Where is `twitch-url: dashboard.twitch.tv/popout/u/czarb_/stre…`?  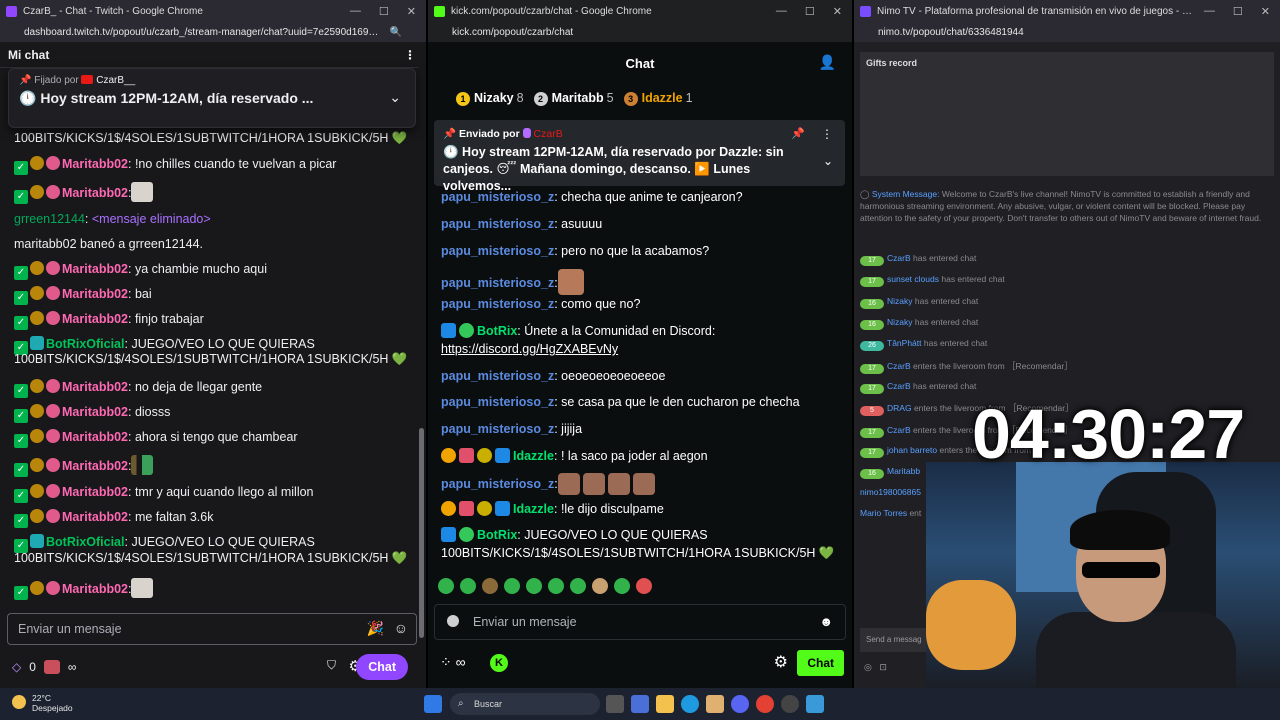
twitch-url: dashboard.twitch.tv/popout/u/czarb_/stre… is located at coordinates (204, 32).